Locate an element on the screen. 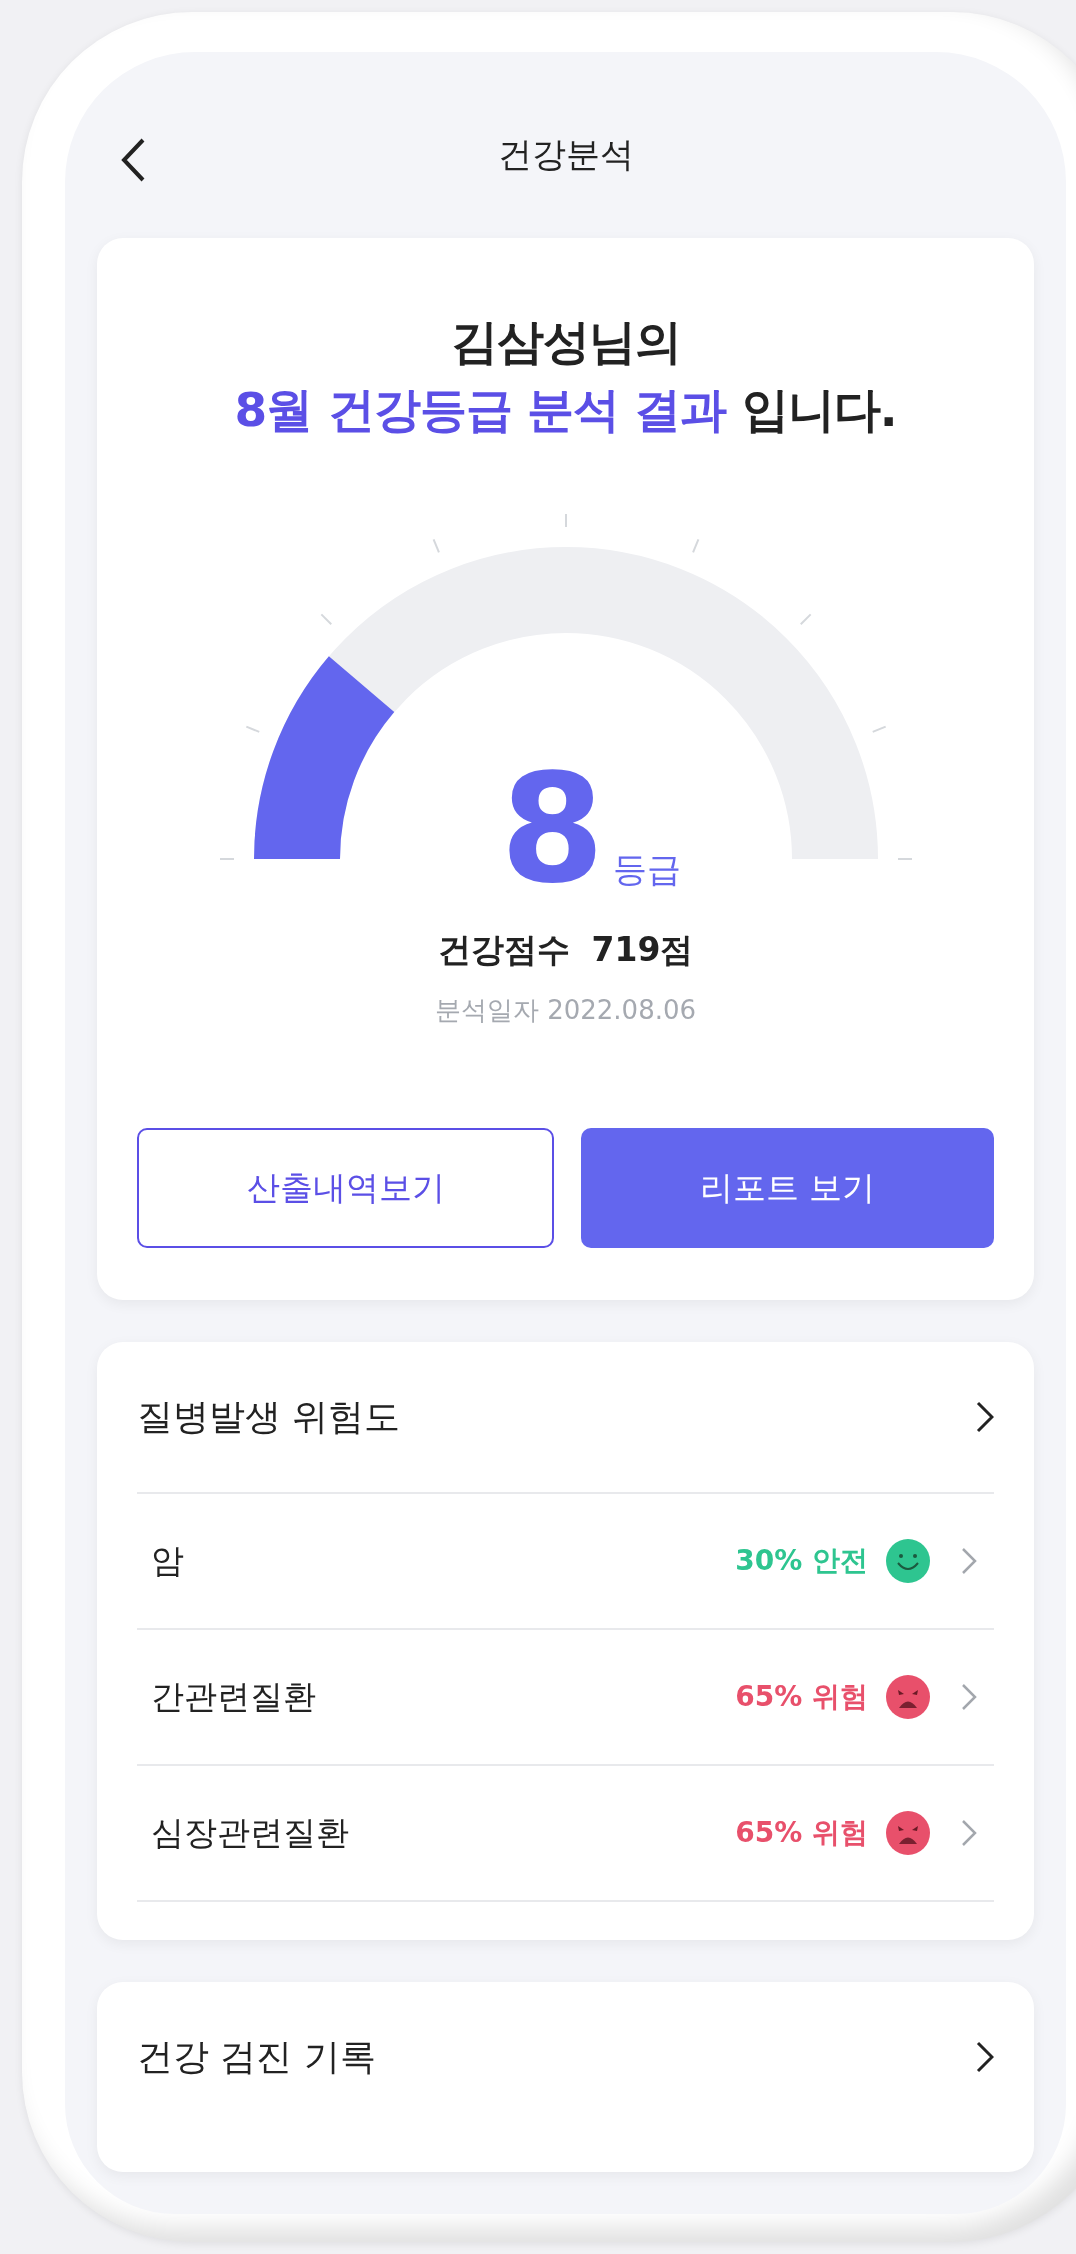 The height and width of the screenshot is (2254, 1076). section-title: 질병발생 위험도 is located at coordinates (269, 1416).